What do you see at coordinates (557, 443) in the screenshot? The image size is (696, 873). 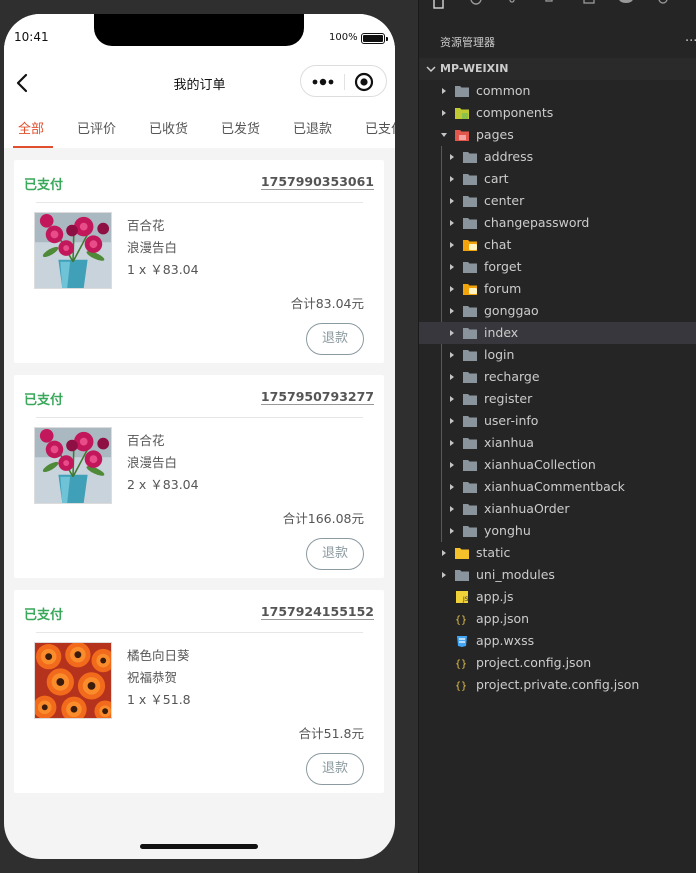 I see `folder-item-xianhua: xianhua` at bounding box center [557, 443].